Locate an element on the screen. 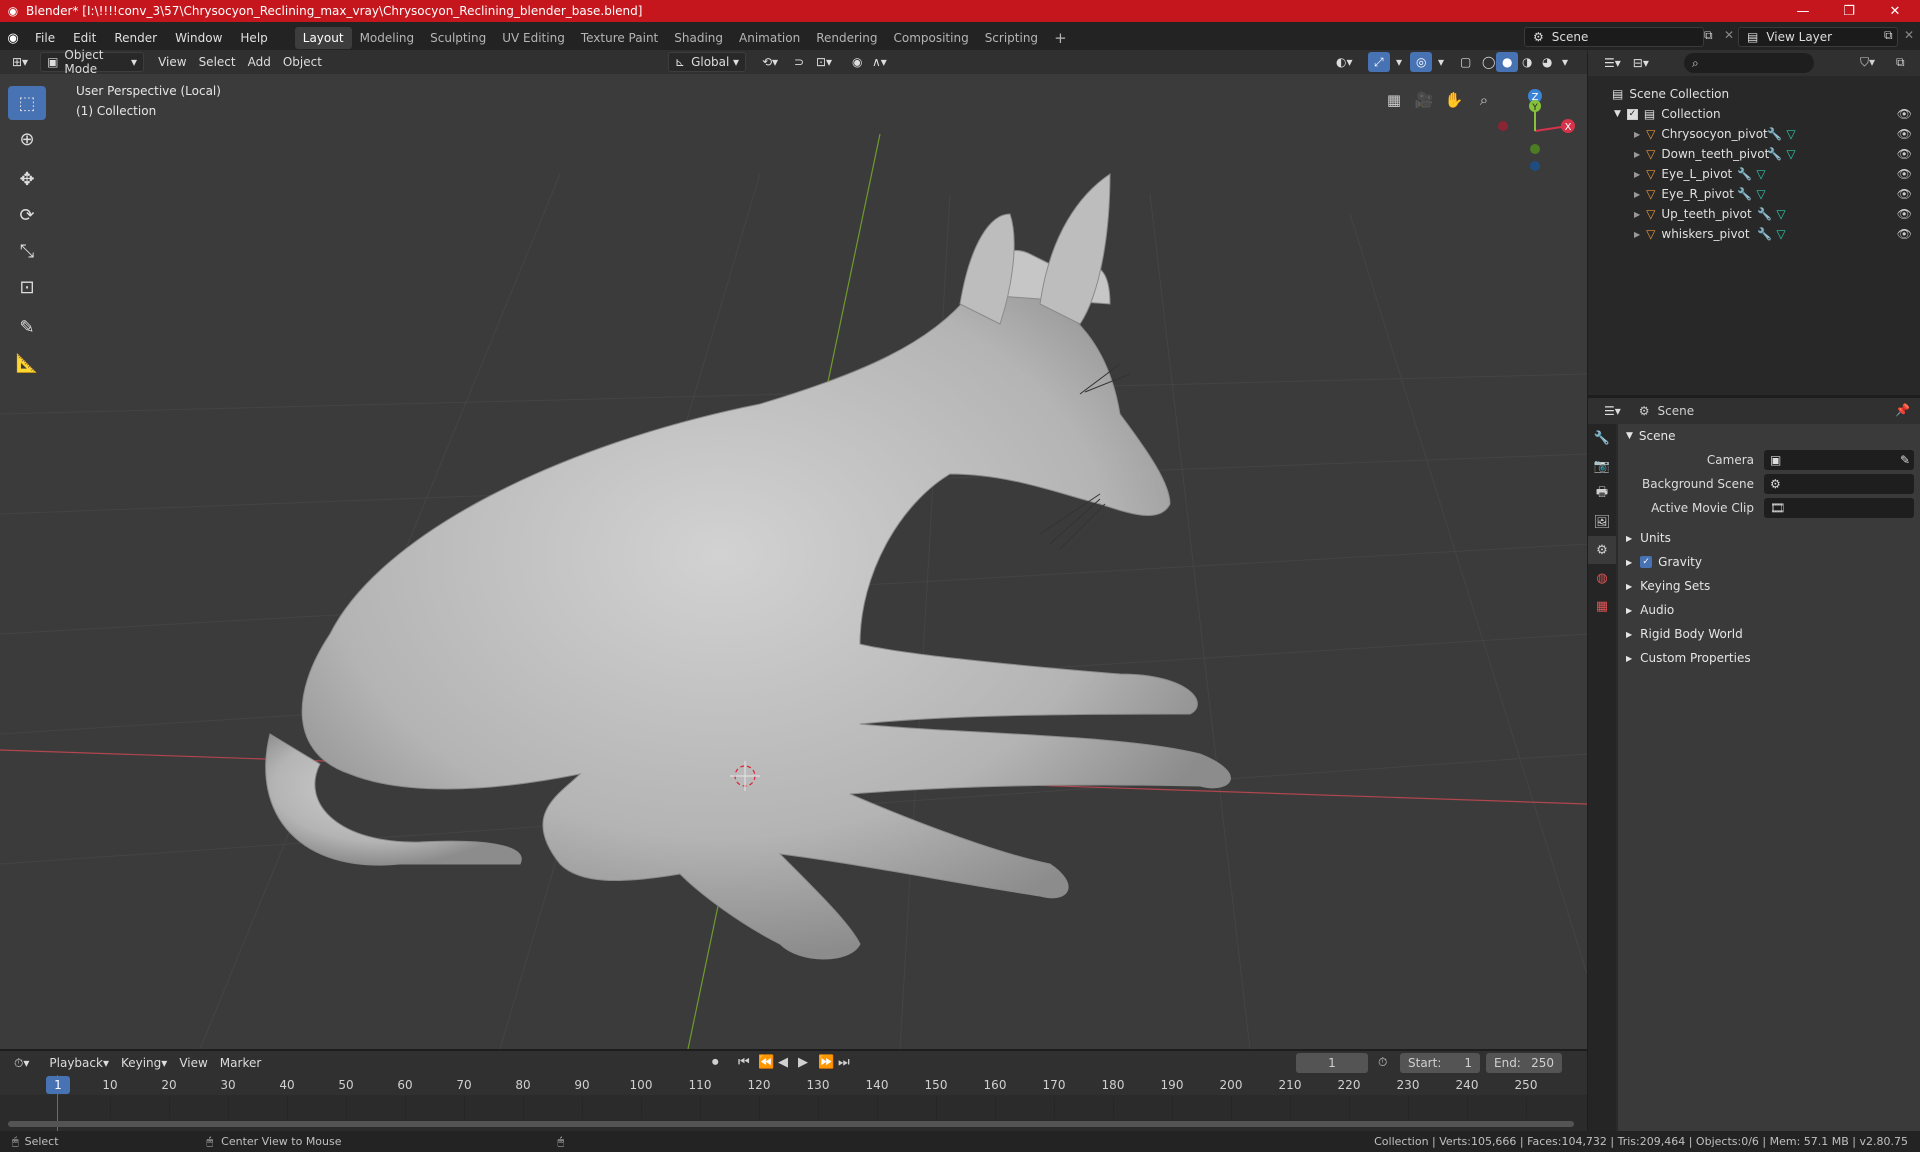 This screenshot has width=1920, height=1152. outliner-object-row: ▶ ▽ Up_teeth_pivot 🔧 ▽ 👁 is located at coordinates (1754, 214).